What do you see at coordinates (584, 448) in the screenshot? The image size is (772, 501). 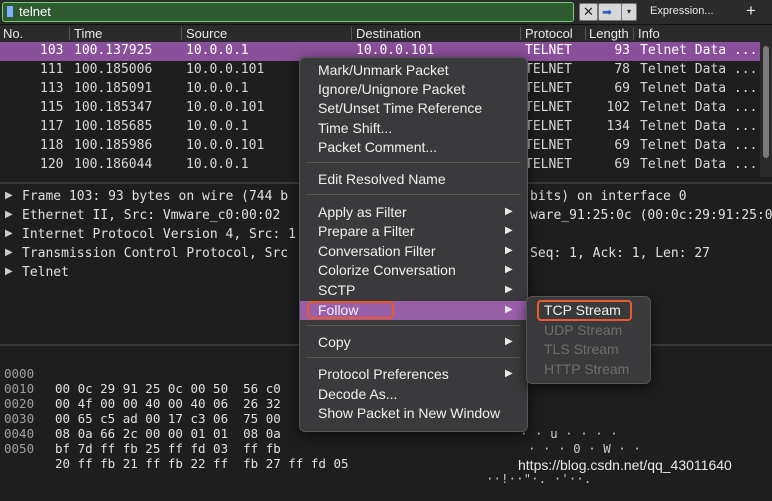 I see `hex-ascii: · · · 0 · W · ·` at bounding box center [584, 448].